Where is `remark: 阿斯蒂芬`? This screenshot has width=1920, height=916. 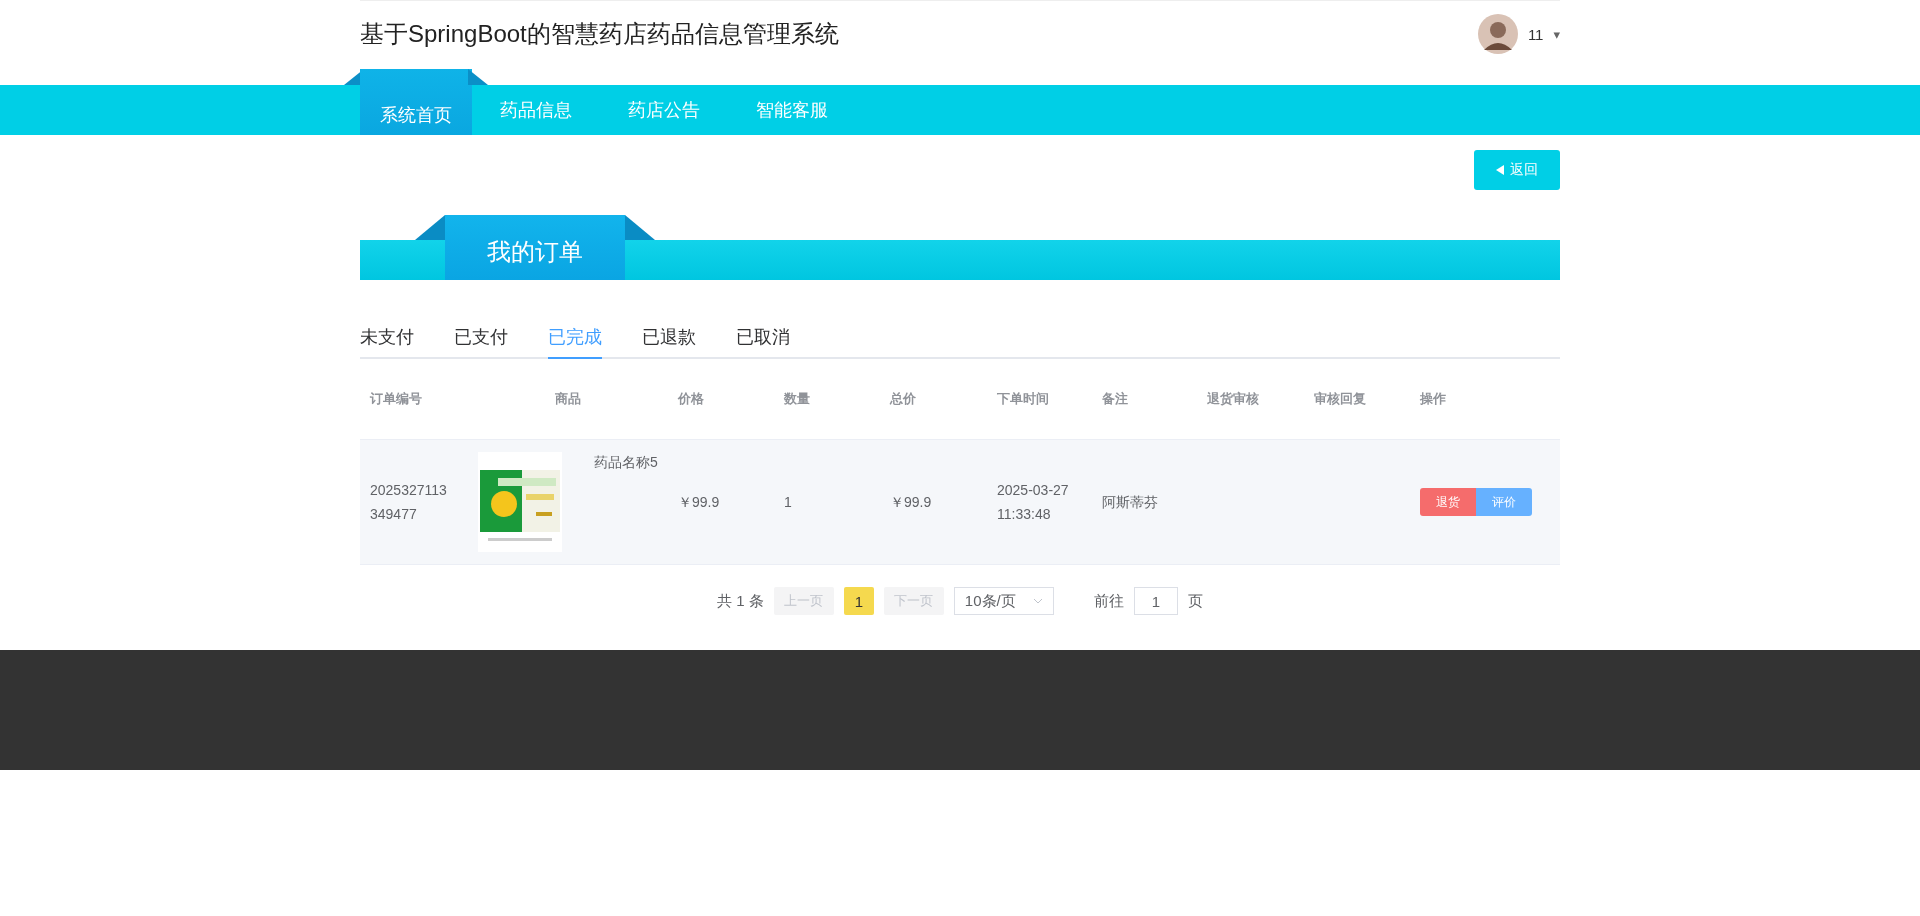 remark: 阿斯蒂芬 is located at coordinates (1130, 502).